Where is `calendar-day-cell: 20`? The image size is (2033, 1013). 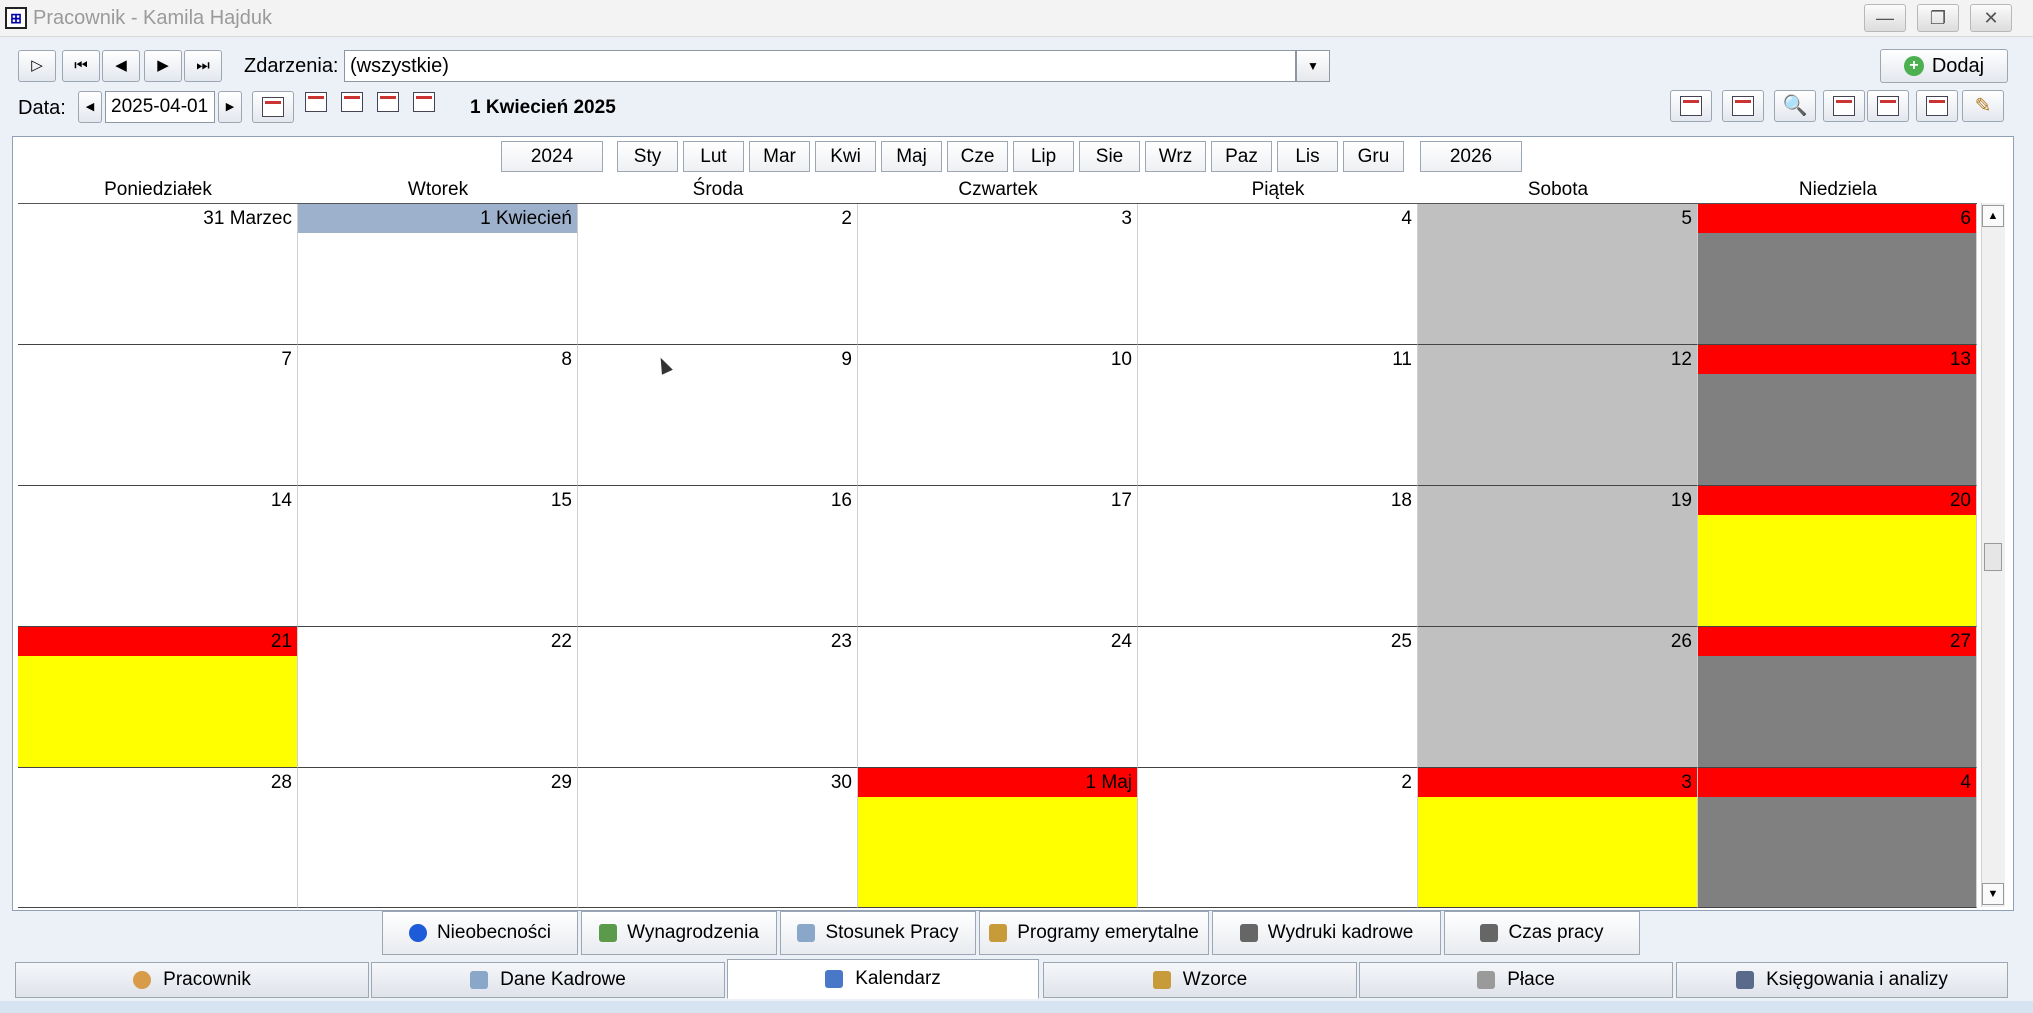 calendar-day-cell: 20 is located at coordinates (1837, 556).